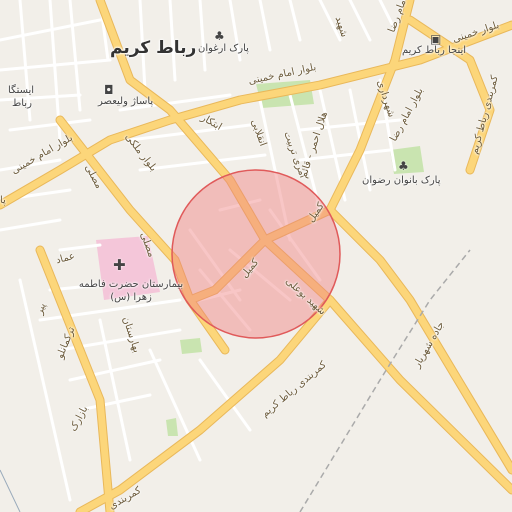 The width and height of the screenshot is (512, 512). What do you see at coordinates (436, 39) in the screenshot?
I see `bus-icon: ▣` at bounding box center [436, 39].